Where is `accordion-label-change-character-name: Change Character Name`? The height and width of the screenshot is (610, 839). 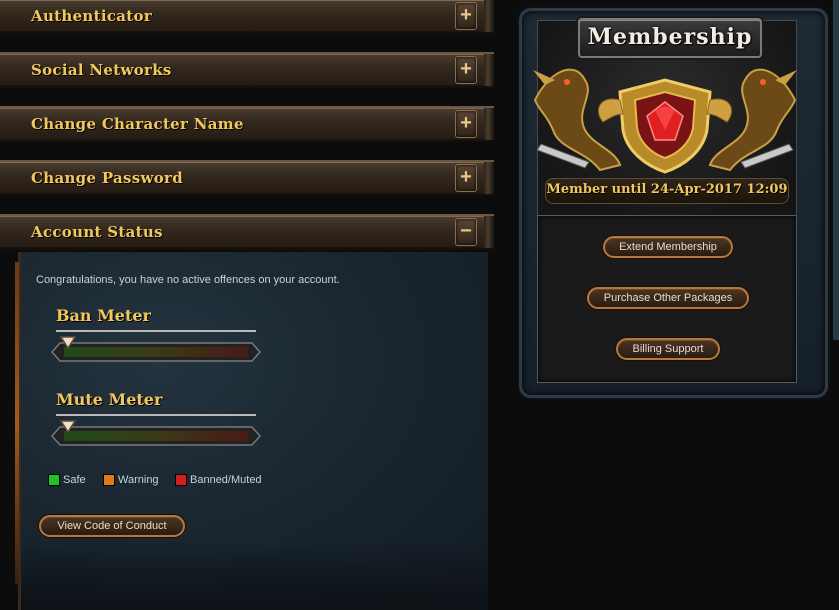
accordion-label-change-character-name: Change Character Name is located at coordinates (137, 124).